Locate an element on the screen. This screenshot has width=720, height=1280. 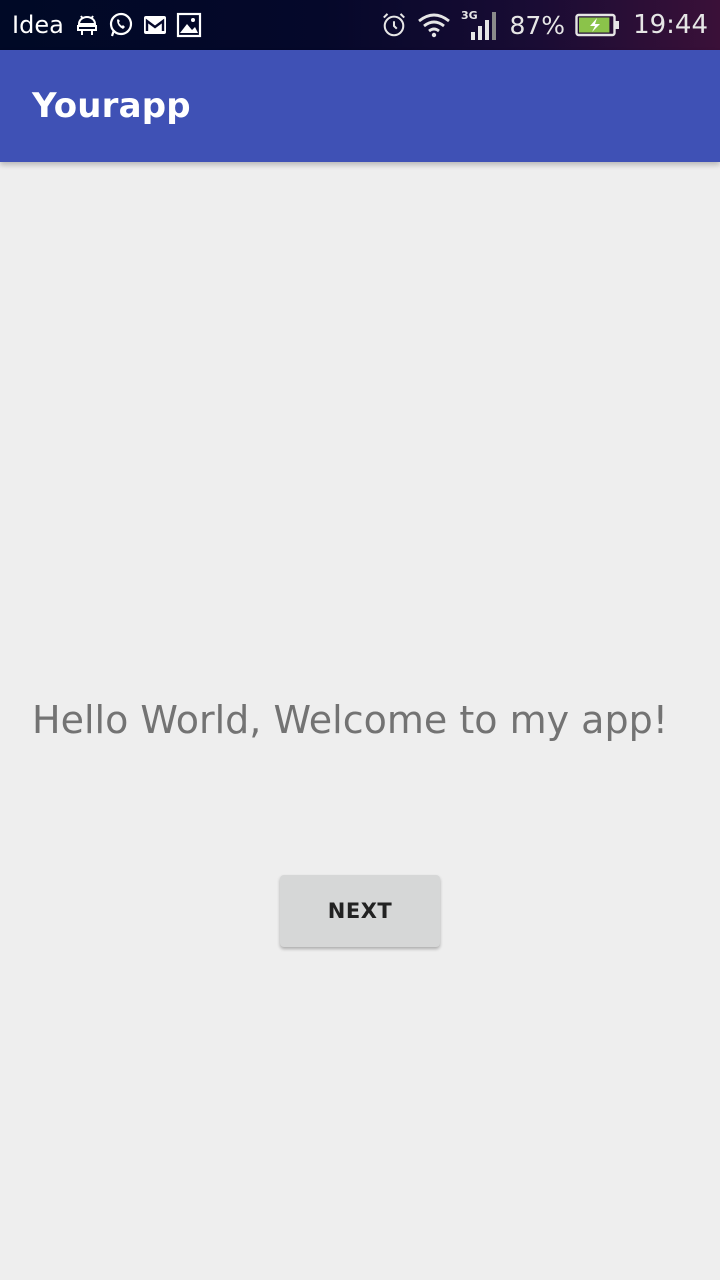
welcome-message: Hello World, Welcome to my app! is located at coordinates (350, 720).